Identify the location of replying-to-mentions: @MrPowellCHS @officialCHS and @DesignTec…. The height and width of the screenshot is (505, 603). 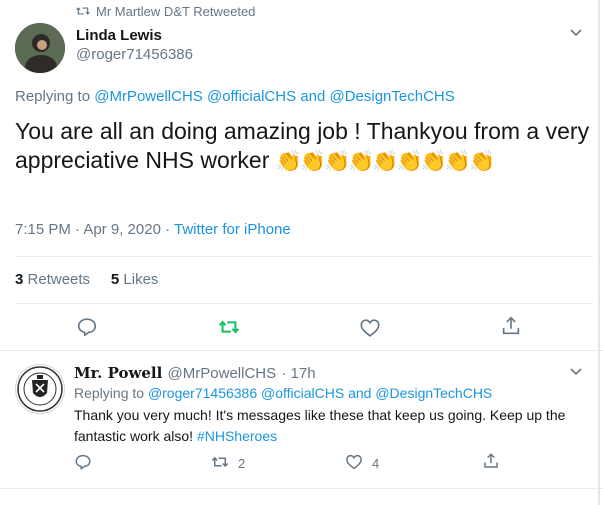
(274, 96).